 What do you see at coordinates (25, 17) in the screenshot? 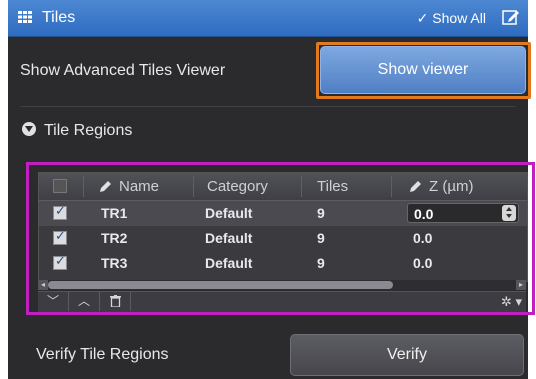
I see `tiles-grid-icon` at bounding box center [25, 17].